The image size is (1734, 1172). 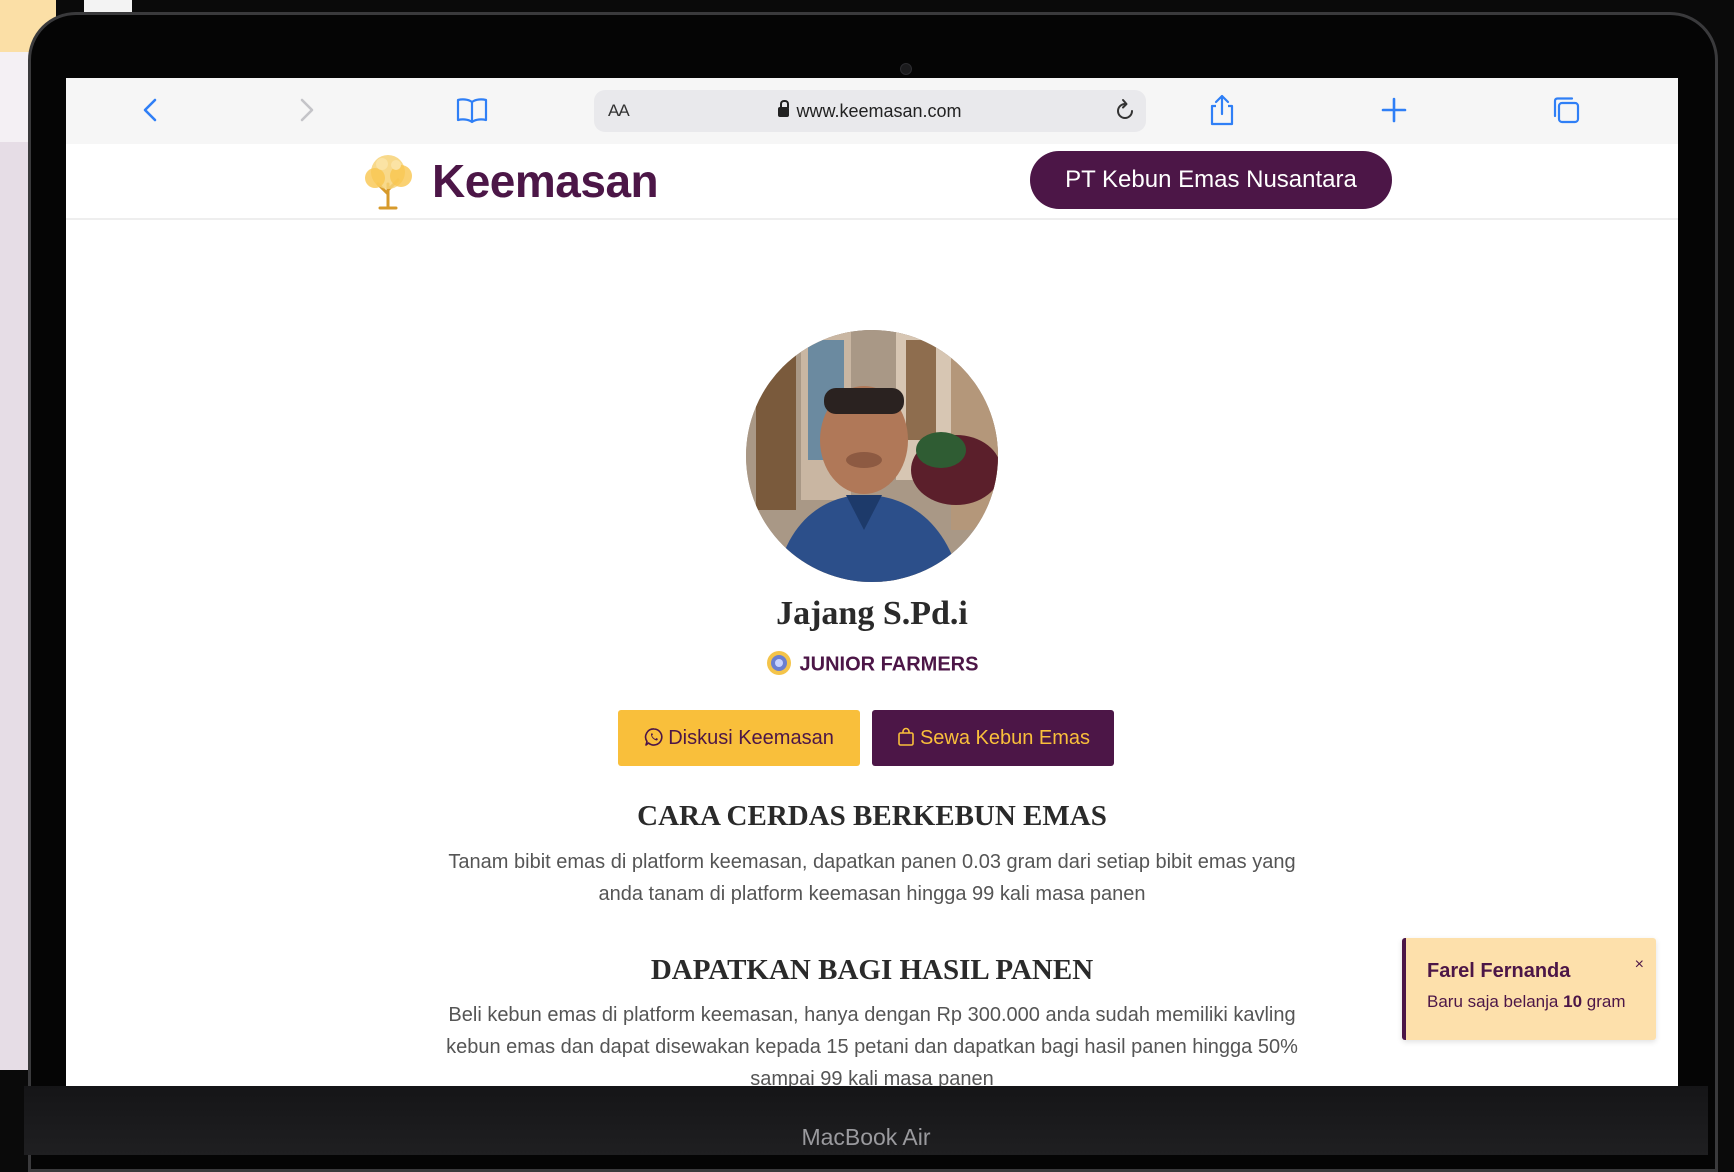 I want to click on notification-name: Farel Fernanda, so click(x=1499, y=971).